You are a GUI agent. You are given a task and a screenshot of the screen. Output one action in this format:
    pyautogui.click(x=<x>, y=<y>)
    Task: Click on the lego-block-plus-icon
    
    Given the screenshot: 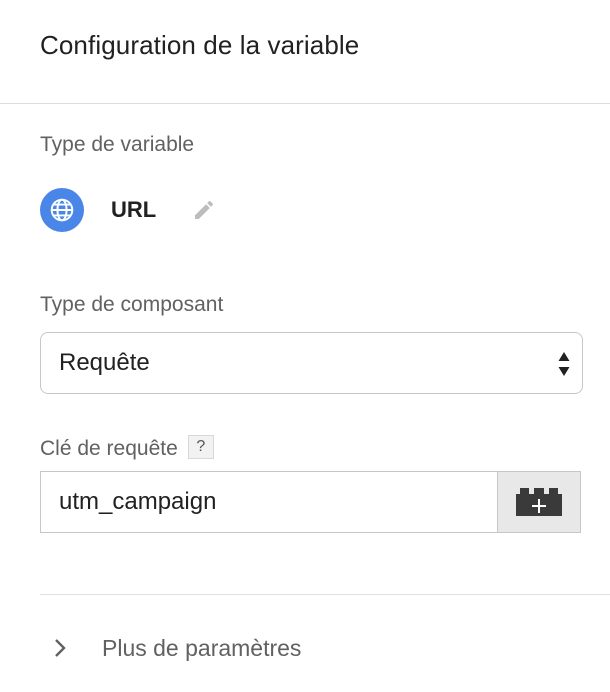 What is the action you would take?
    pyautogui.click(x=539, y=502)
    